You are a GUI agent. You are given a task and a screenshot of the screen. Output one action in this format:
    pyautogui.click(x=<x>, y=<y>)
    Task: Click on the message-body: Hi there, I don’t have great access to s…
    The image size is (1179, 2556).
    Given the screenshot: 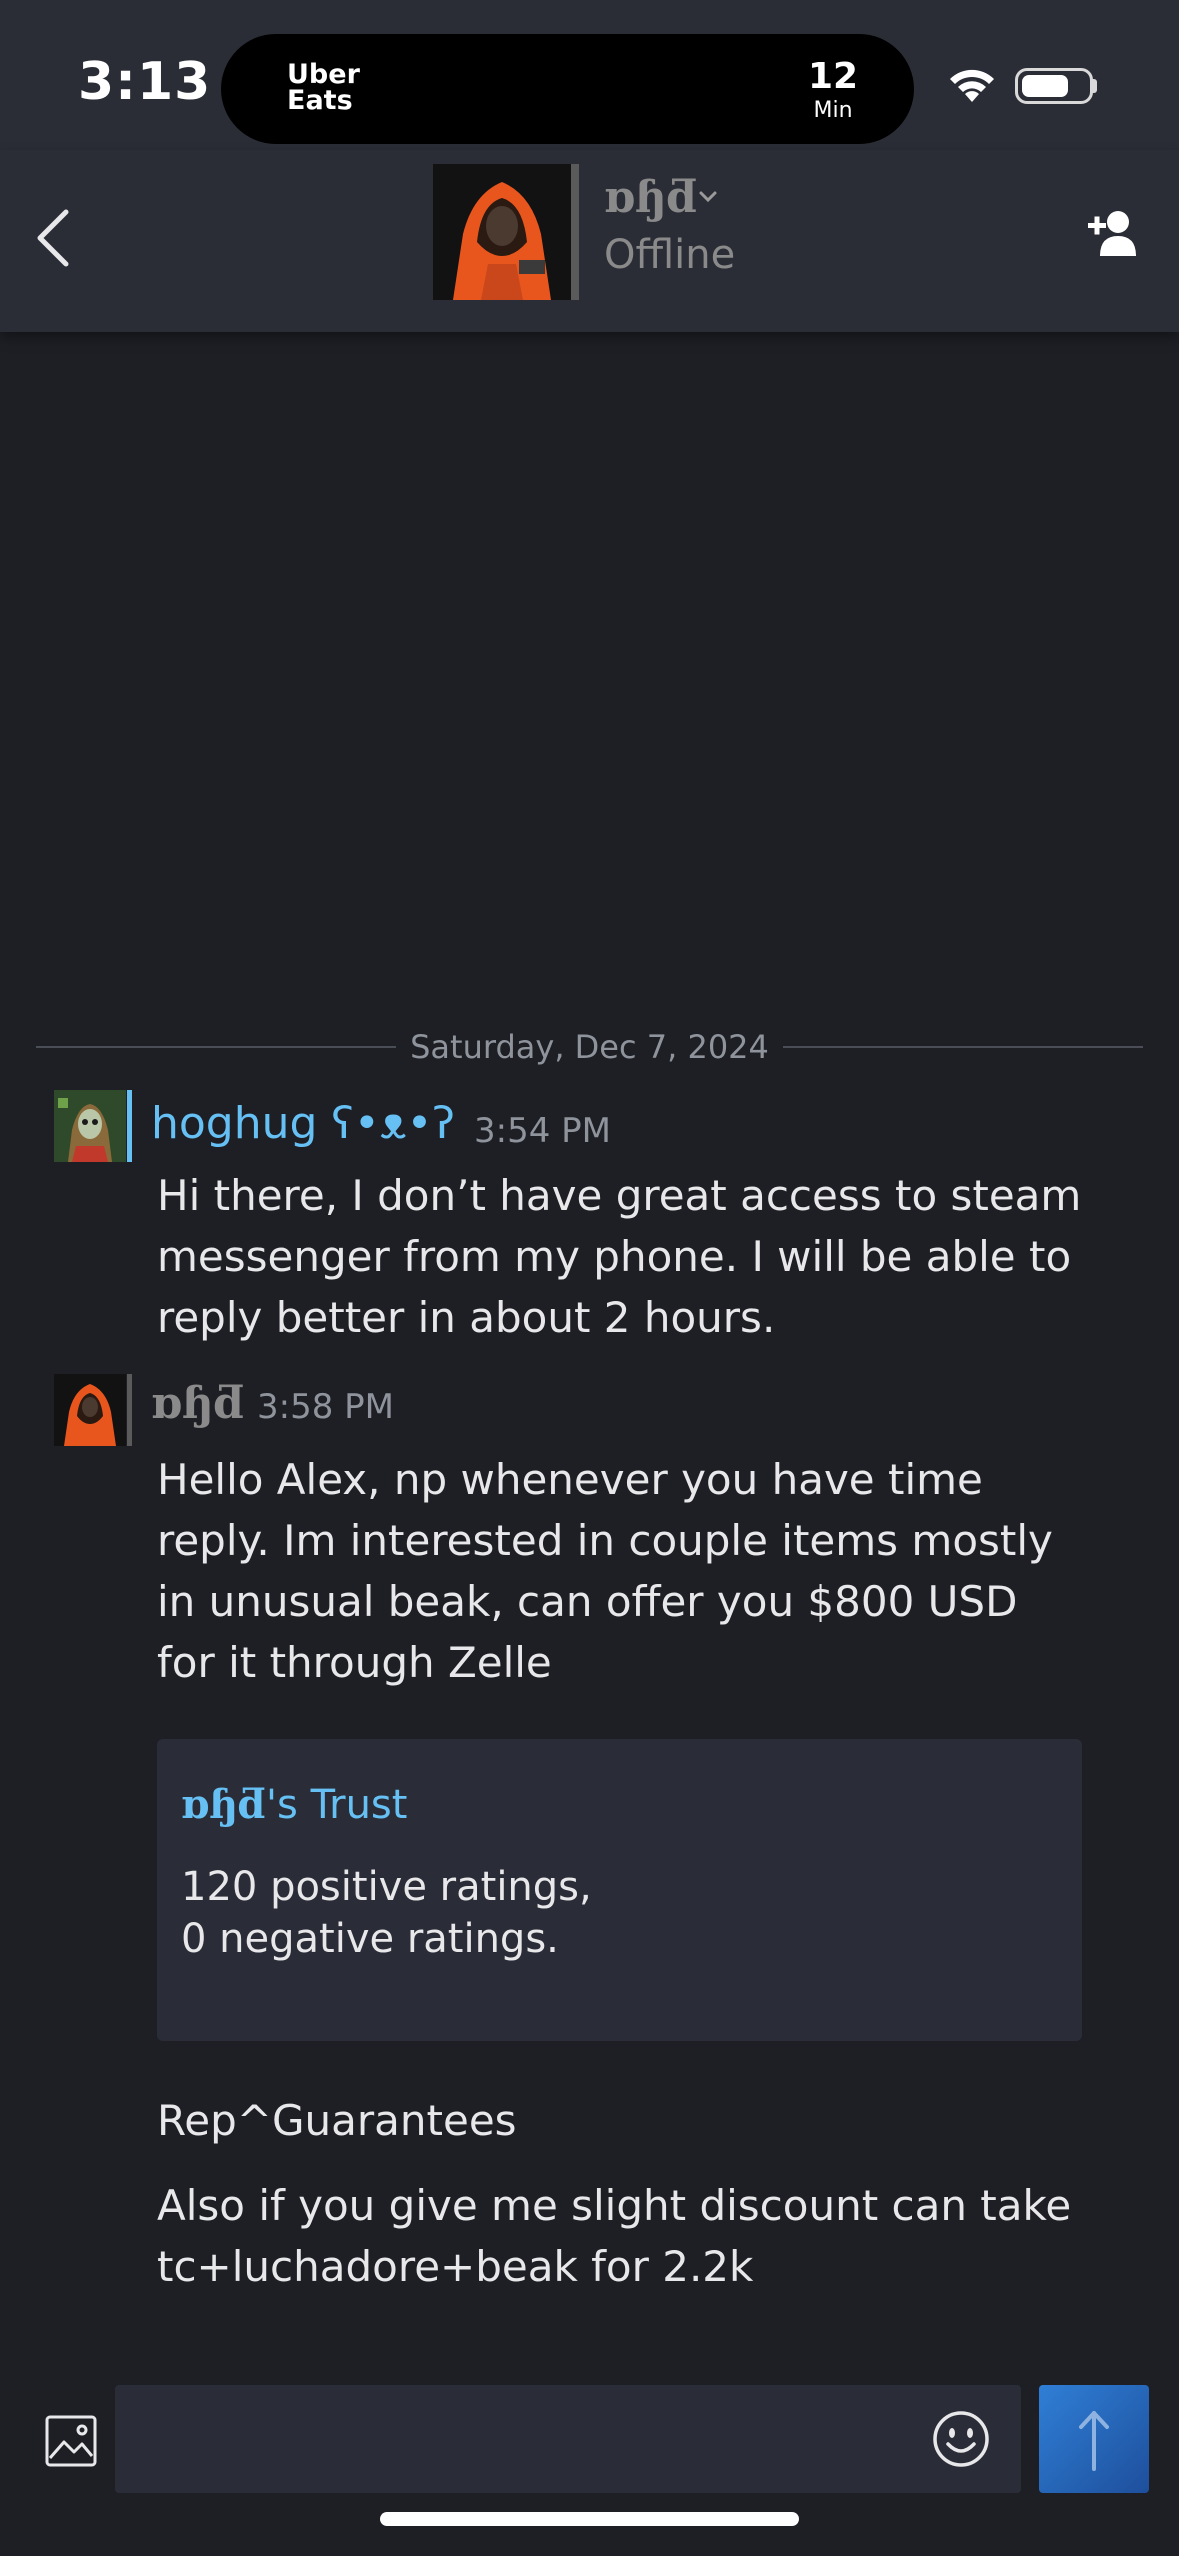 What is the action you would take?
    pyautogui.click(x=619, y=1256)
    